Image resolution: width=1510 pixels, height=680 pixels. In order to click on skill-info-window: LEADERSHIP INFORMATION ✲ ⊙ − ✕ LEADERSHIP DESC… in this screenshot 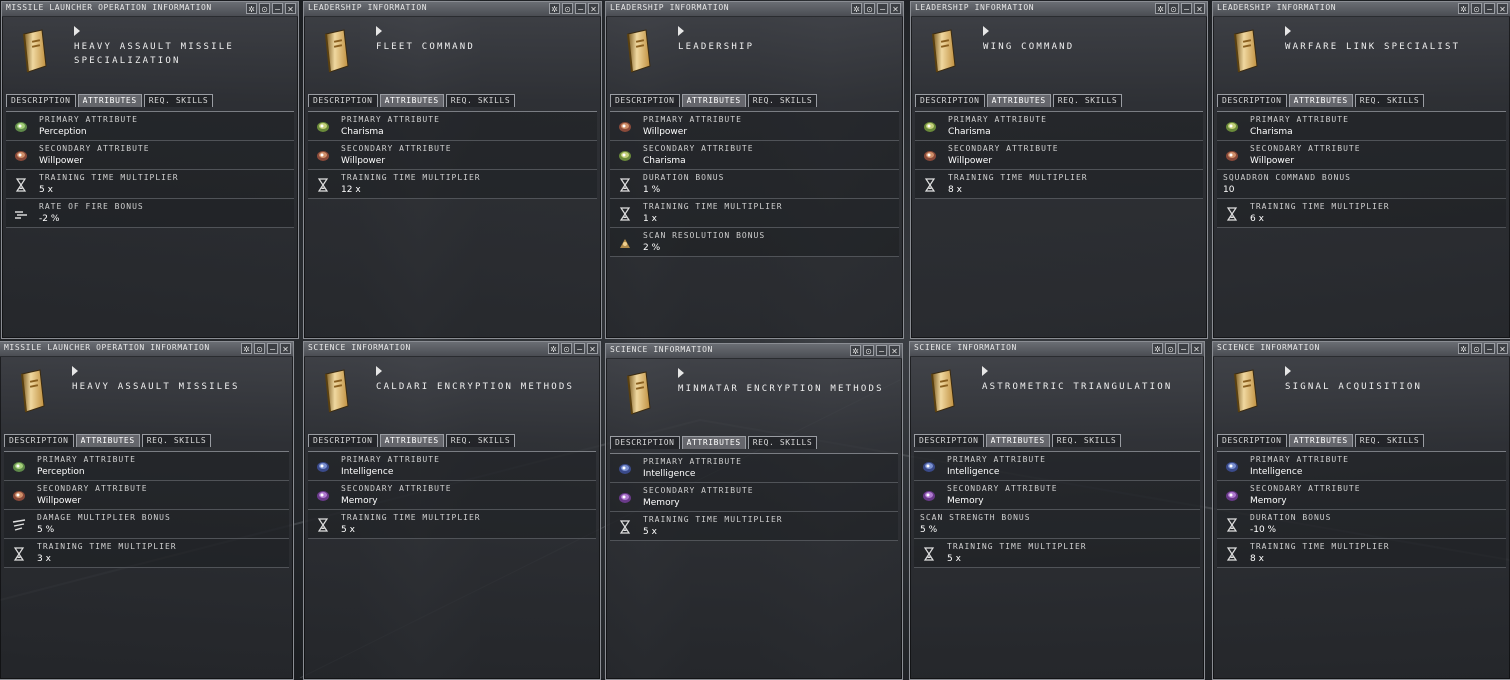, I will do `click(754, 170)`.